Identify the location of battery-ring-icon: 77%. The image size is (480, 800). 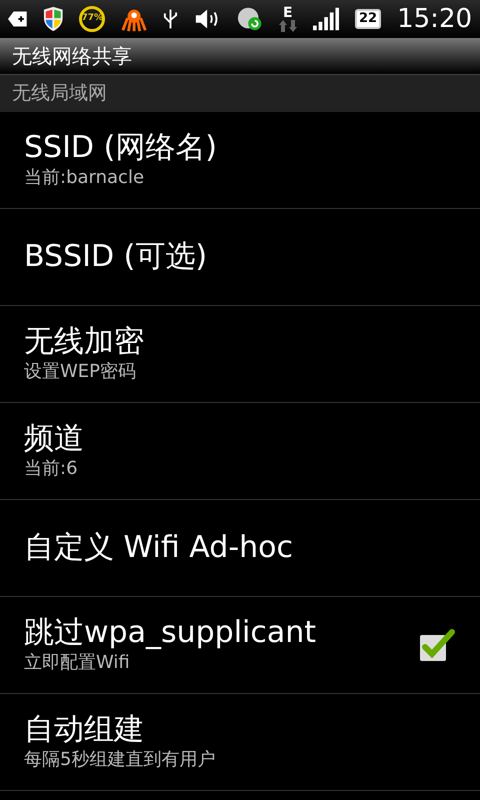
(92, 19).